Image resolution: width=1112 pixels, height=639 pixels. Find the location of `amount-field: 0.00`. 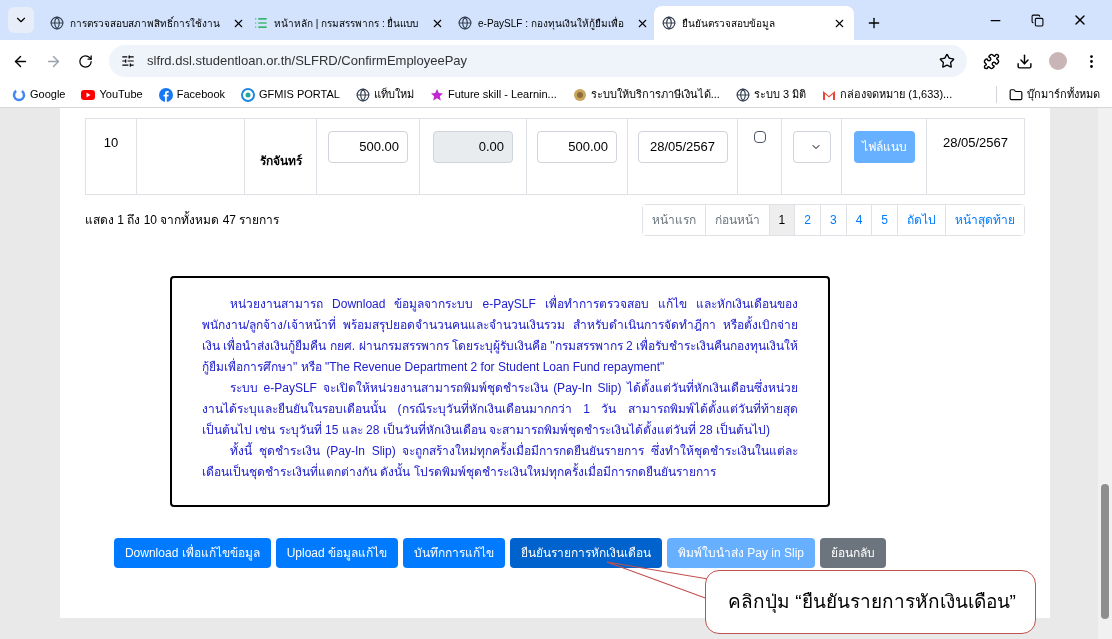

amount-field: 0.00 is located at coordinates (473, 147).